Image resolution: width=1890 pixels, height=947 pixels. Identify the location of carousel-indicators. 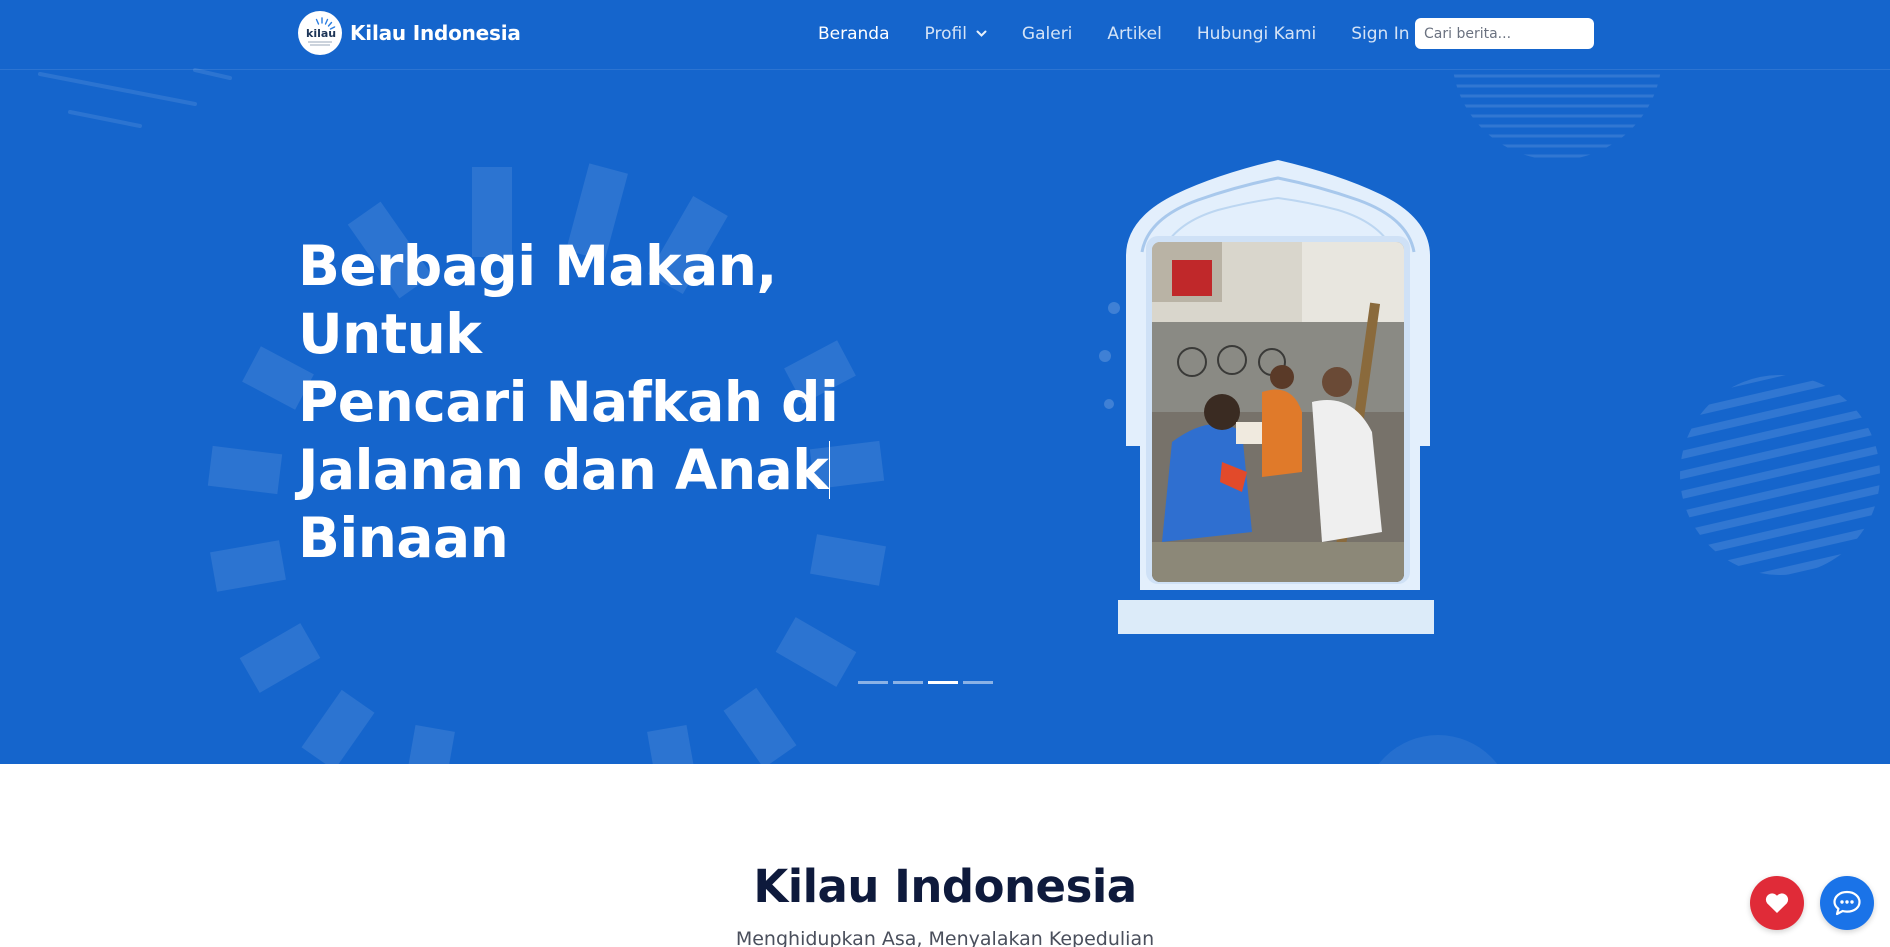
(928, 682).